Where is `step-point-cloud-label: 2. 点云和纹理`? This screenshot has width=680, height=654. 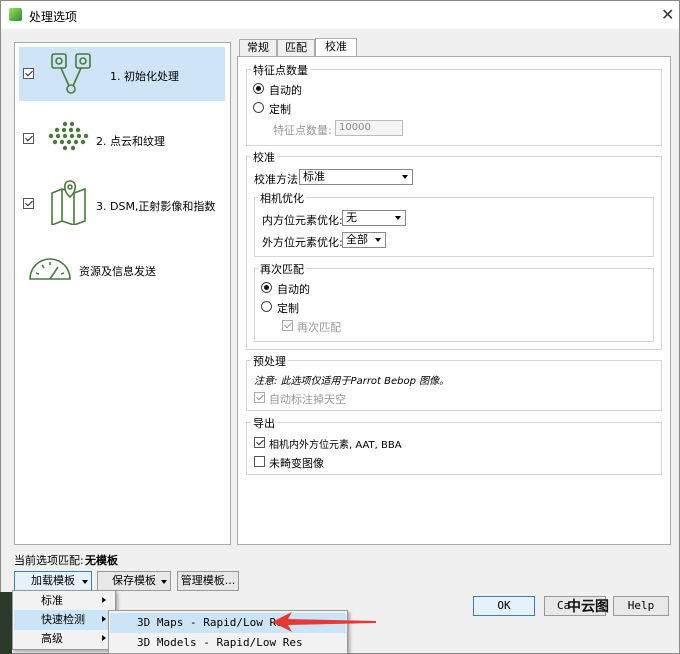 step-point-cloud-label: 2. 点云和纹理 is located at coordinates (130, 141).